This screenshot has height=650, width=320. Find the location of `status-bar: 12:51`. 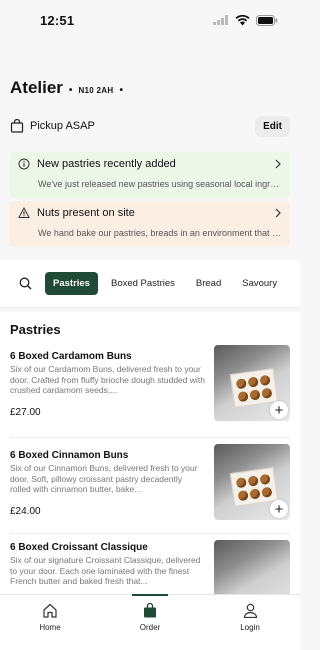

status-bar: 12:51 is located at coordinates (150, 20).